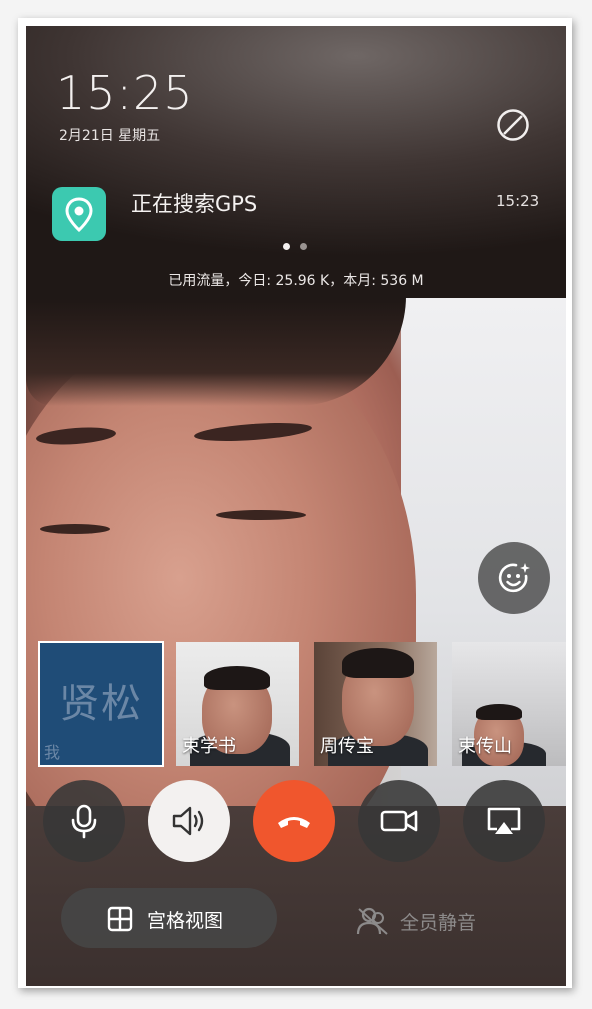 This screenshot has width=592, height=1009. Describe the element at coordinates (485, 746) in the screenshot. I see `participant-name: 束传山` at that location.